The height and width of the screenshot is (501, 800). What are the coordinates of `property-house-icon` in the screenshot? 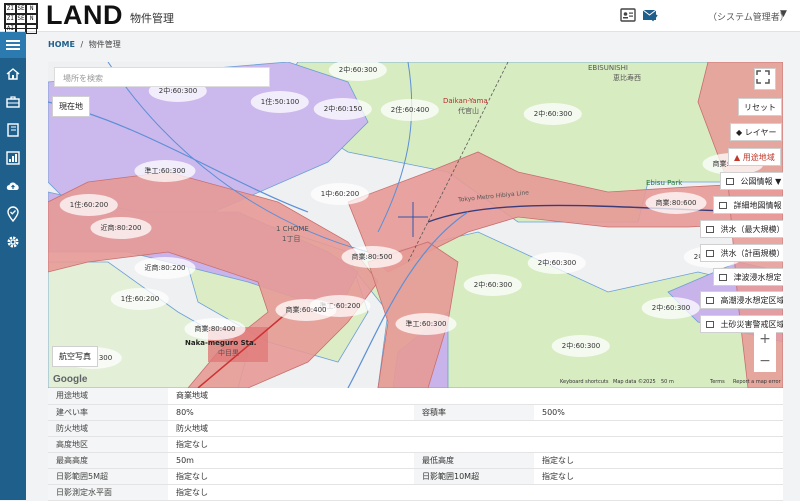 It's located at (13, 74).